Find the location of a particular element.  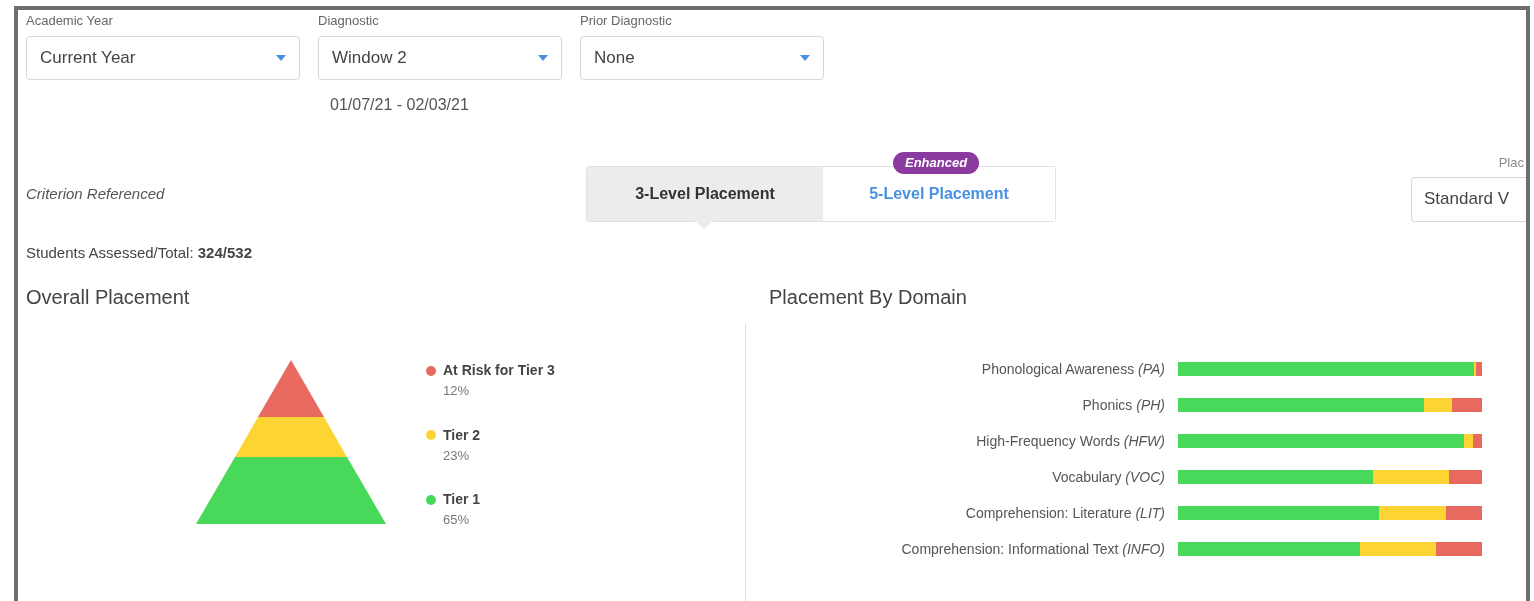

domain-label: Phonological Awareness (PA) is located at coordinates (1073, 369).